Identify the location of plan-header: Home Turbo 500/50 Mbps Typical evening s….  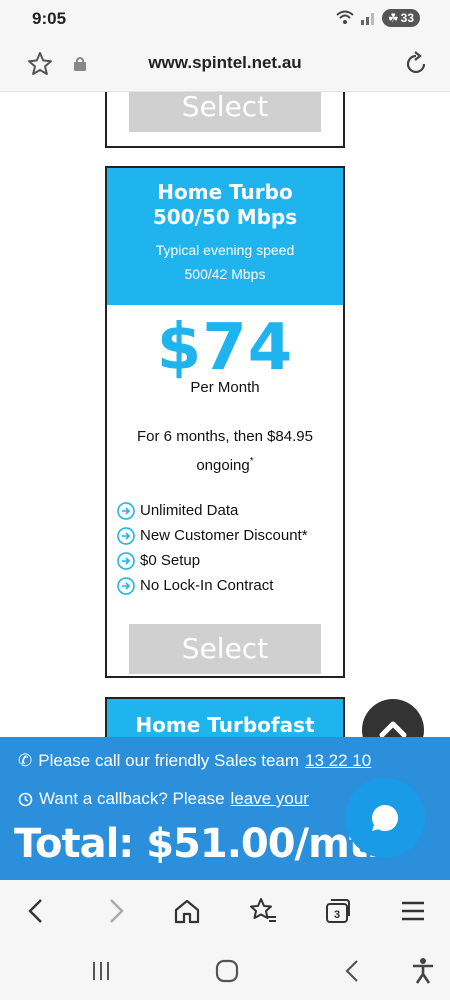
(225, 236).